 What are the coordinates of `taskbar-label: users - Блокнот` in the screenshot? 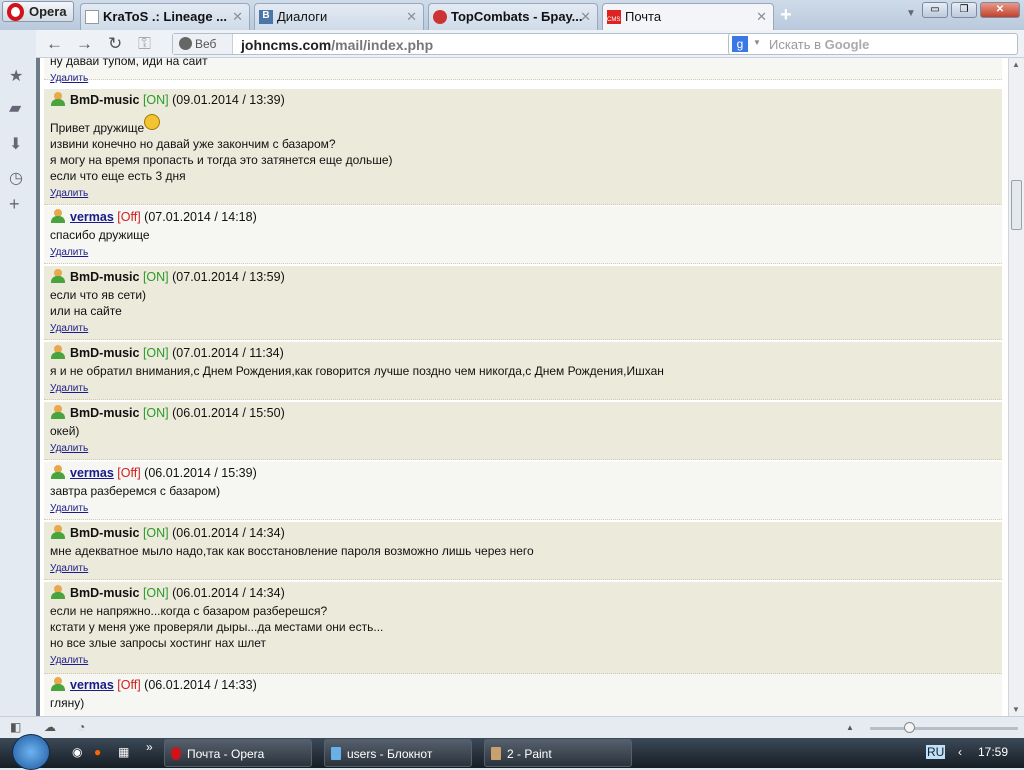 It's located at (390, 754).